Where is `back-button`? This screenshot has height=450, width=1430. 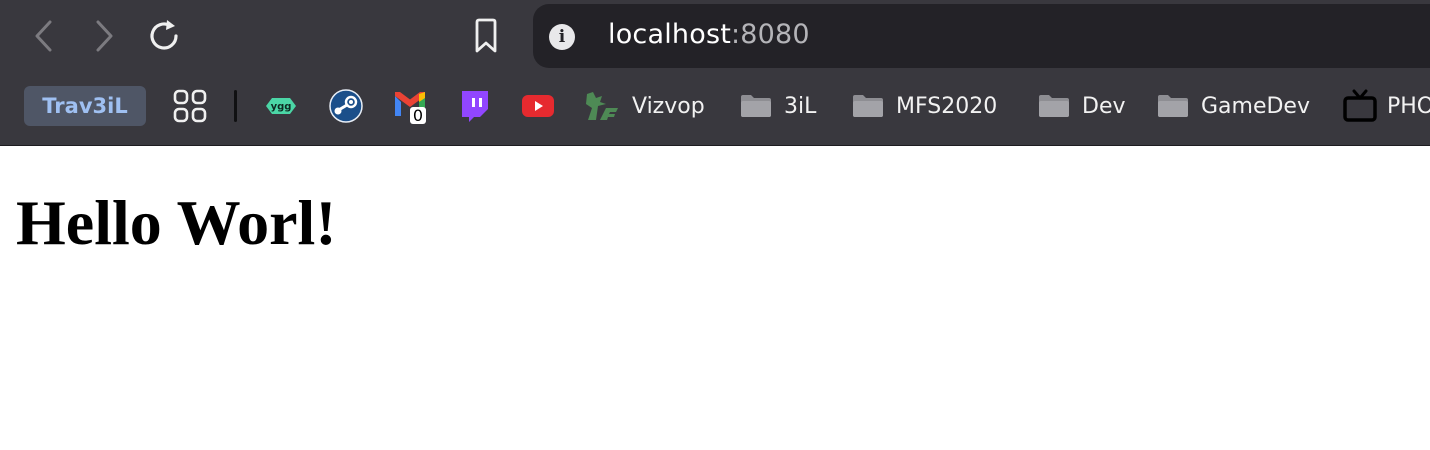 back-button is located at coordinates (44, 36).